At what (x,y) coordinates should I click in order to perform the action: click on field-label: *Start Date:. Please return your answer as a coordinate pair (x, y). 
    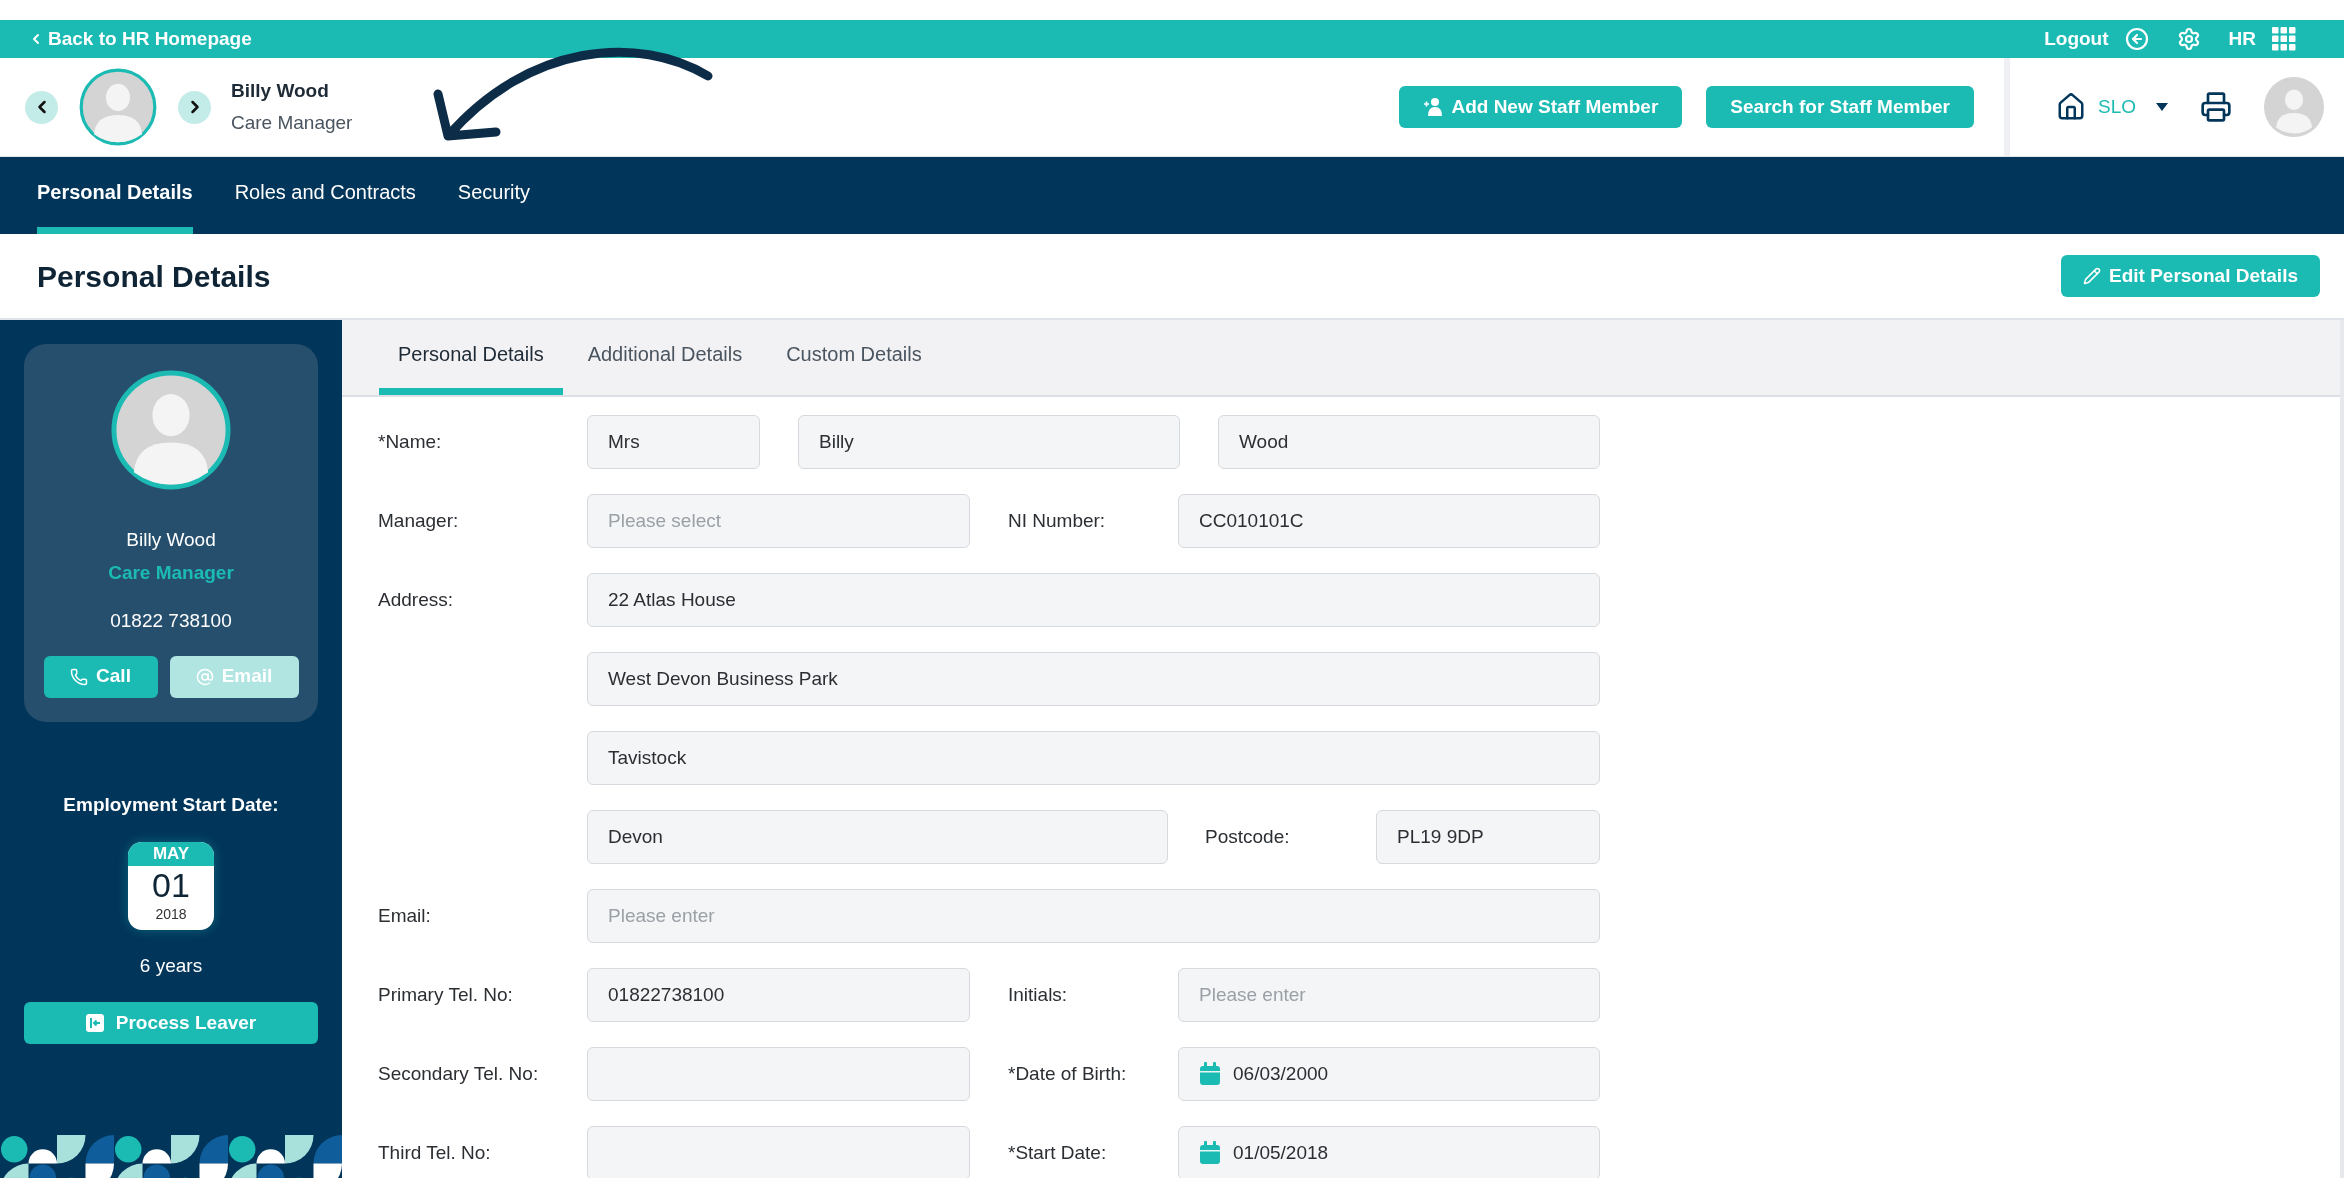
    Looking at the image, I should click on (1057, 1152).